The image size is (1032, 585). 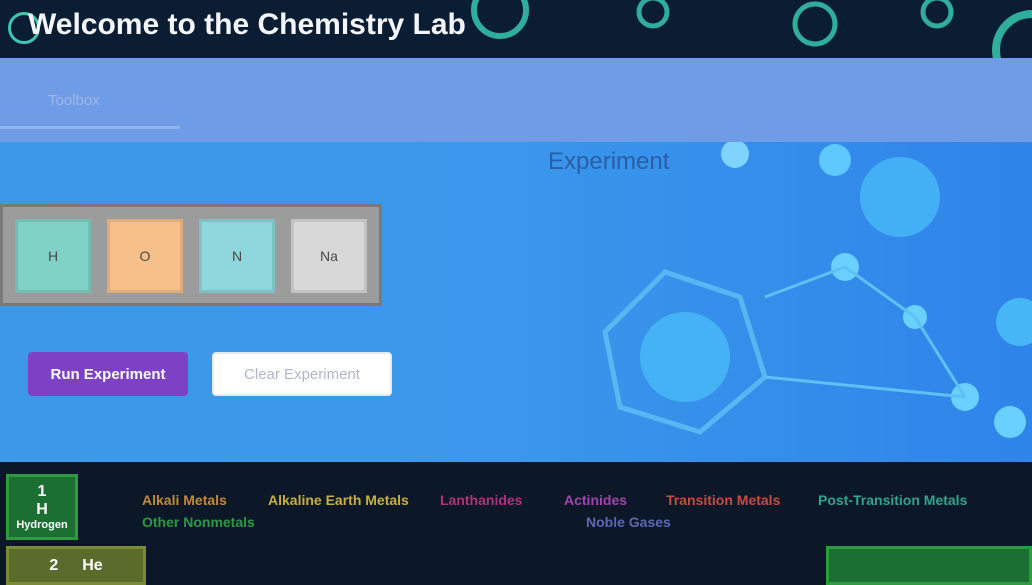 I want to click on tray-cell-3: N, so click(x=237, y=256).